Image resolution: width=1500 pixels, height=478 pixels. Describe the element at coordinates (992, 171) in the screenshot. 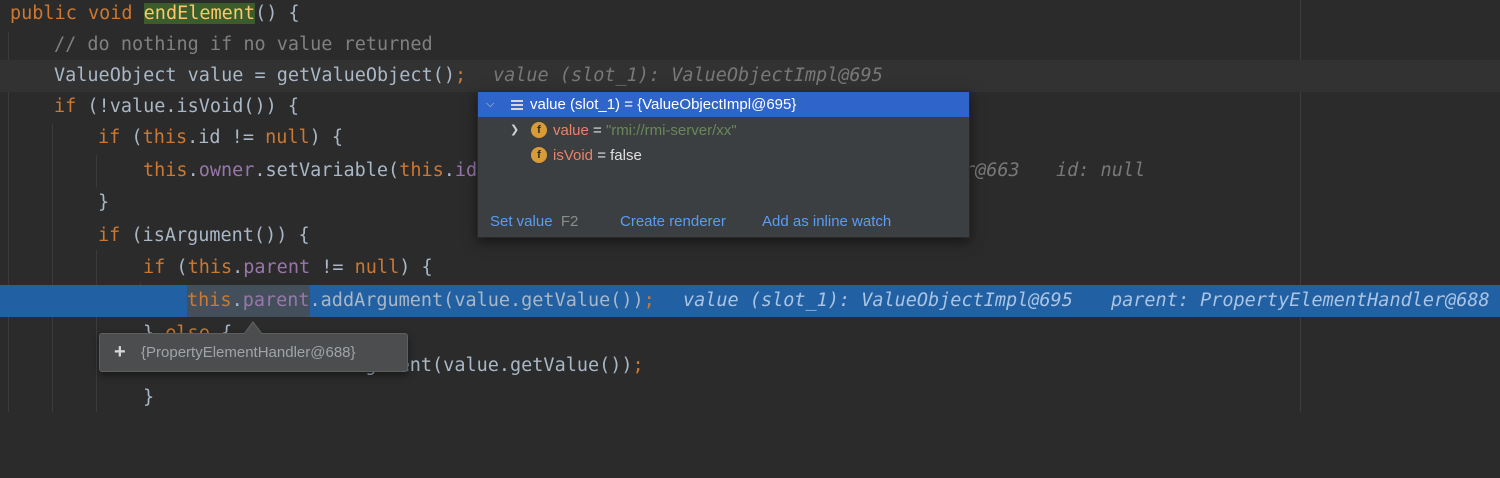

I see `inline-debug-hint: r@663` at that location.